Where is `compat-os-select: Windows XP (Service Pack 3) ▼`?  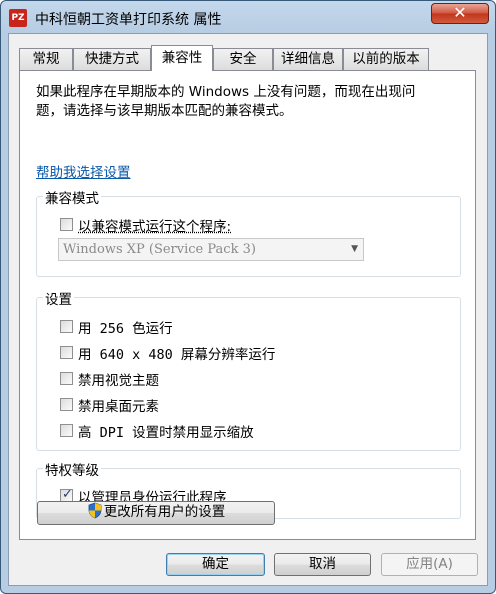
compat-os-select: Windows XP (Service Pack 3) ▼ is located at coordinates (211, 249).